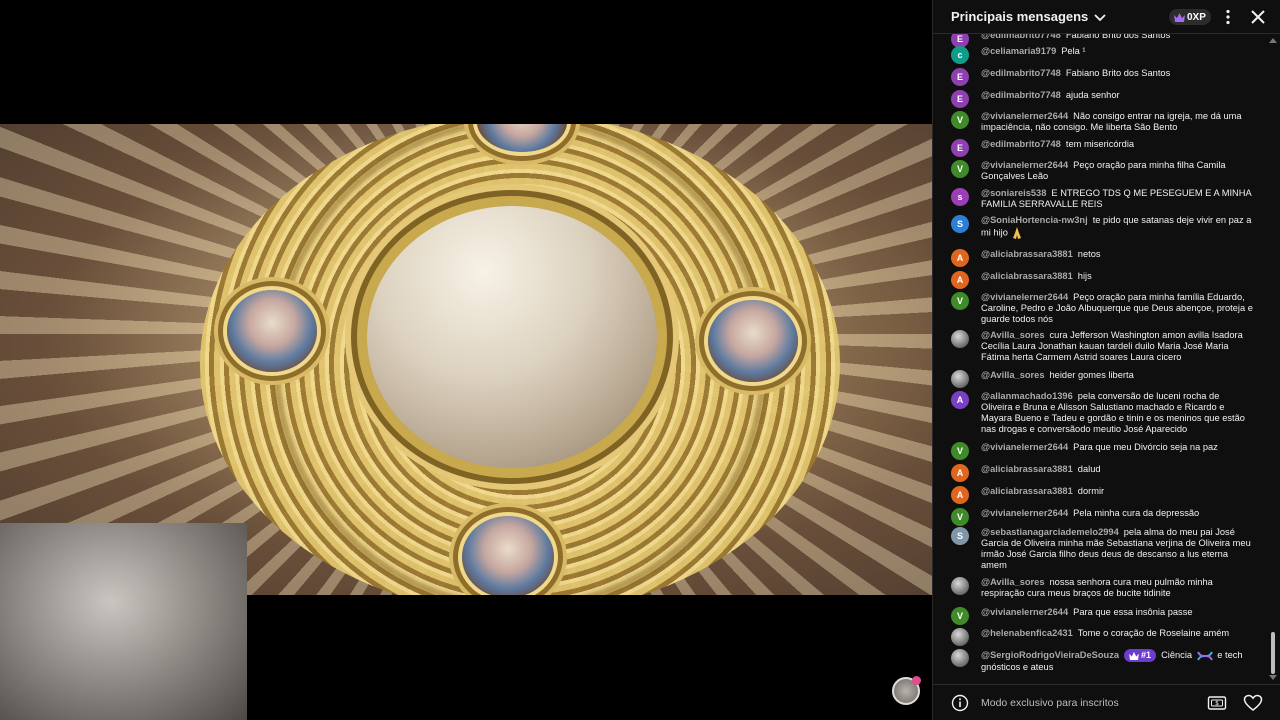 This screenshot has width=1280, height=720. I want to click on message-text: hijs, so click(1084, 276).